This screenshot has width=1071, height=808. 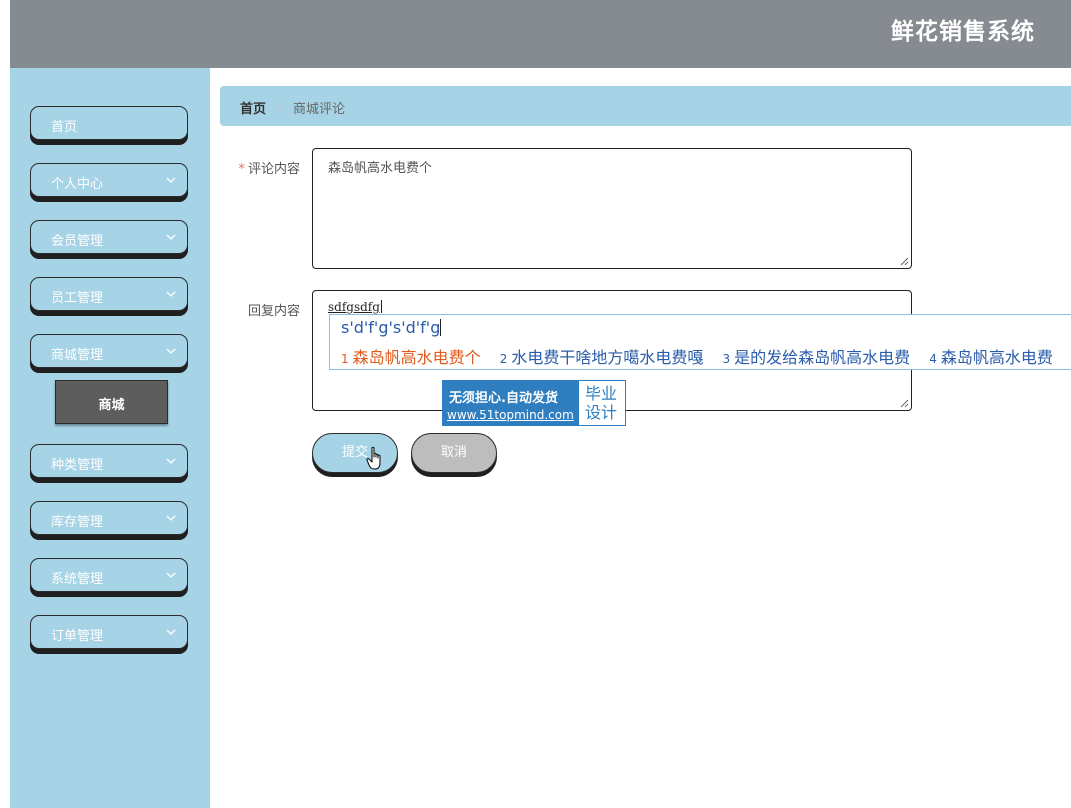 I want to click on ime-candidate: 2 水电费干啥地方噶水电费嘎, so click(x=602, y=357).